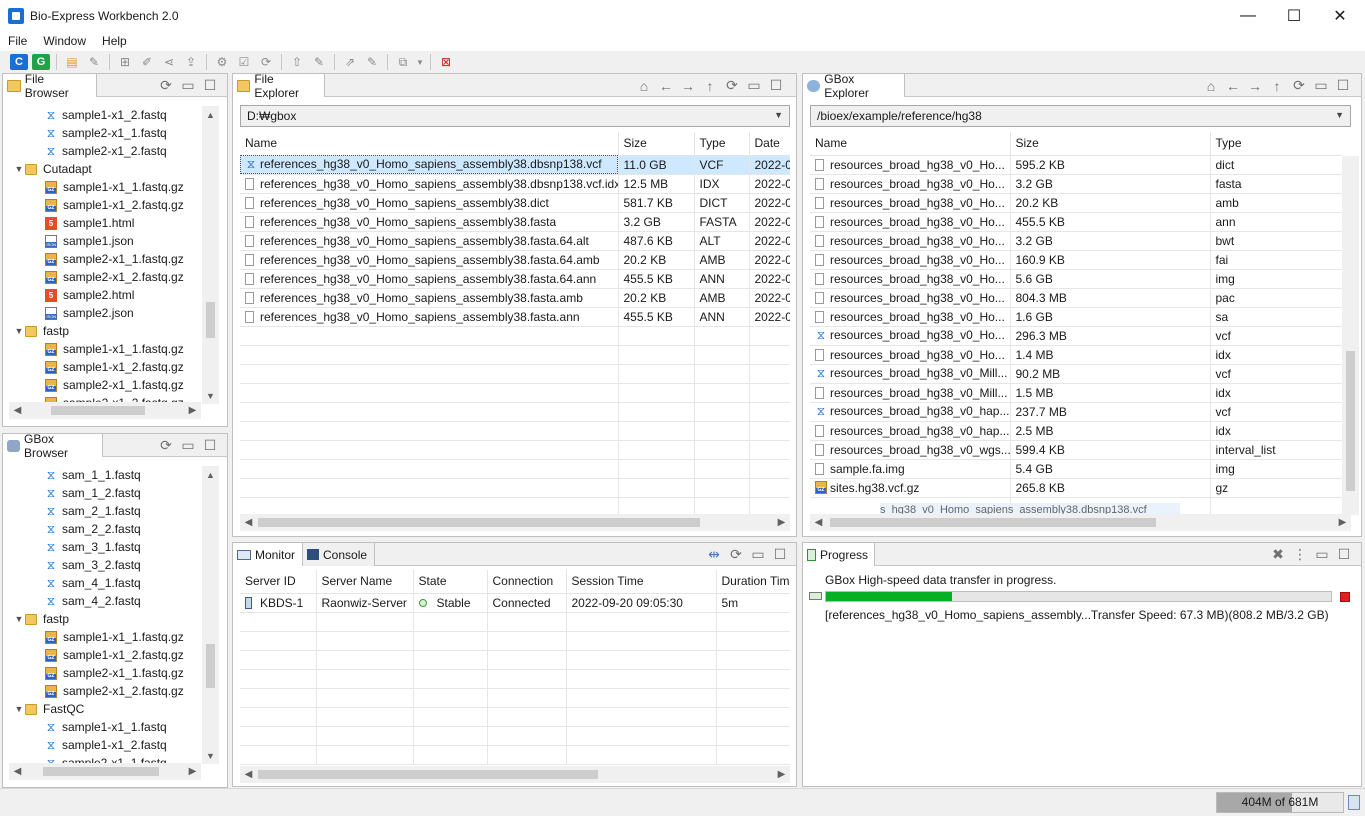  What do you see at coordinates (420, 62) in the screenshot?
I see `dropdown-arrow-icon: ▼` at bounding box center [420, 62].